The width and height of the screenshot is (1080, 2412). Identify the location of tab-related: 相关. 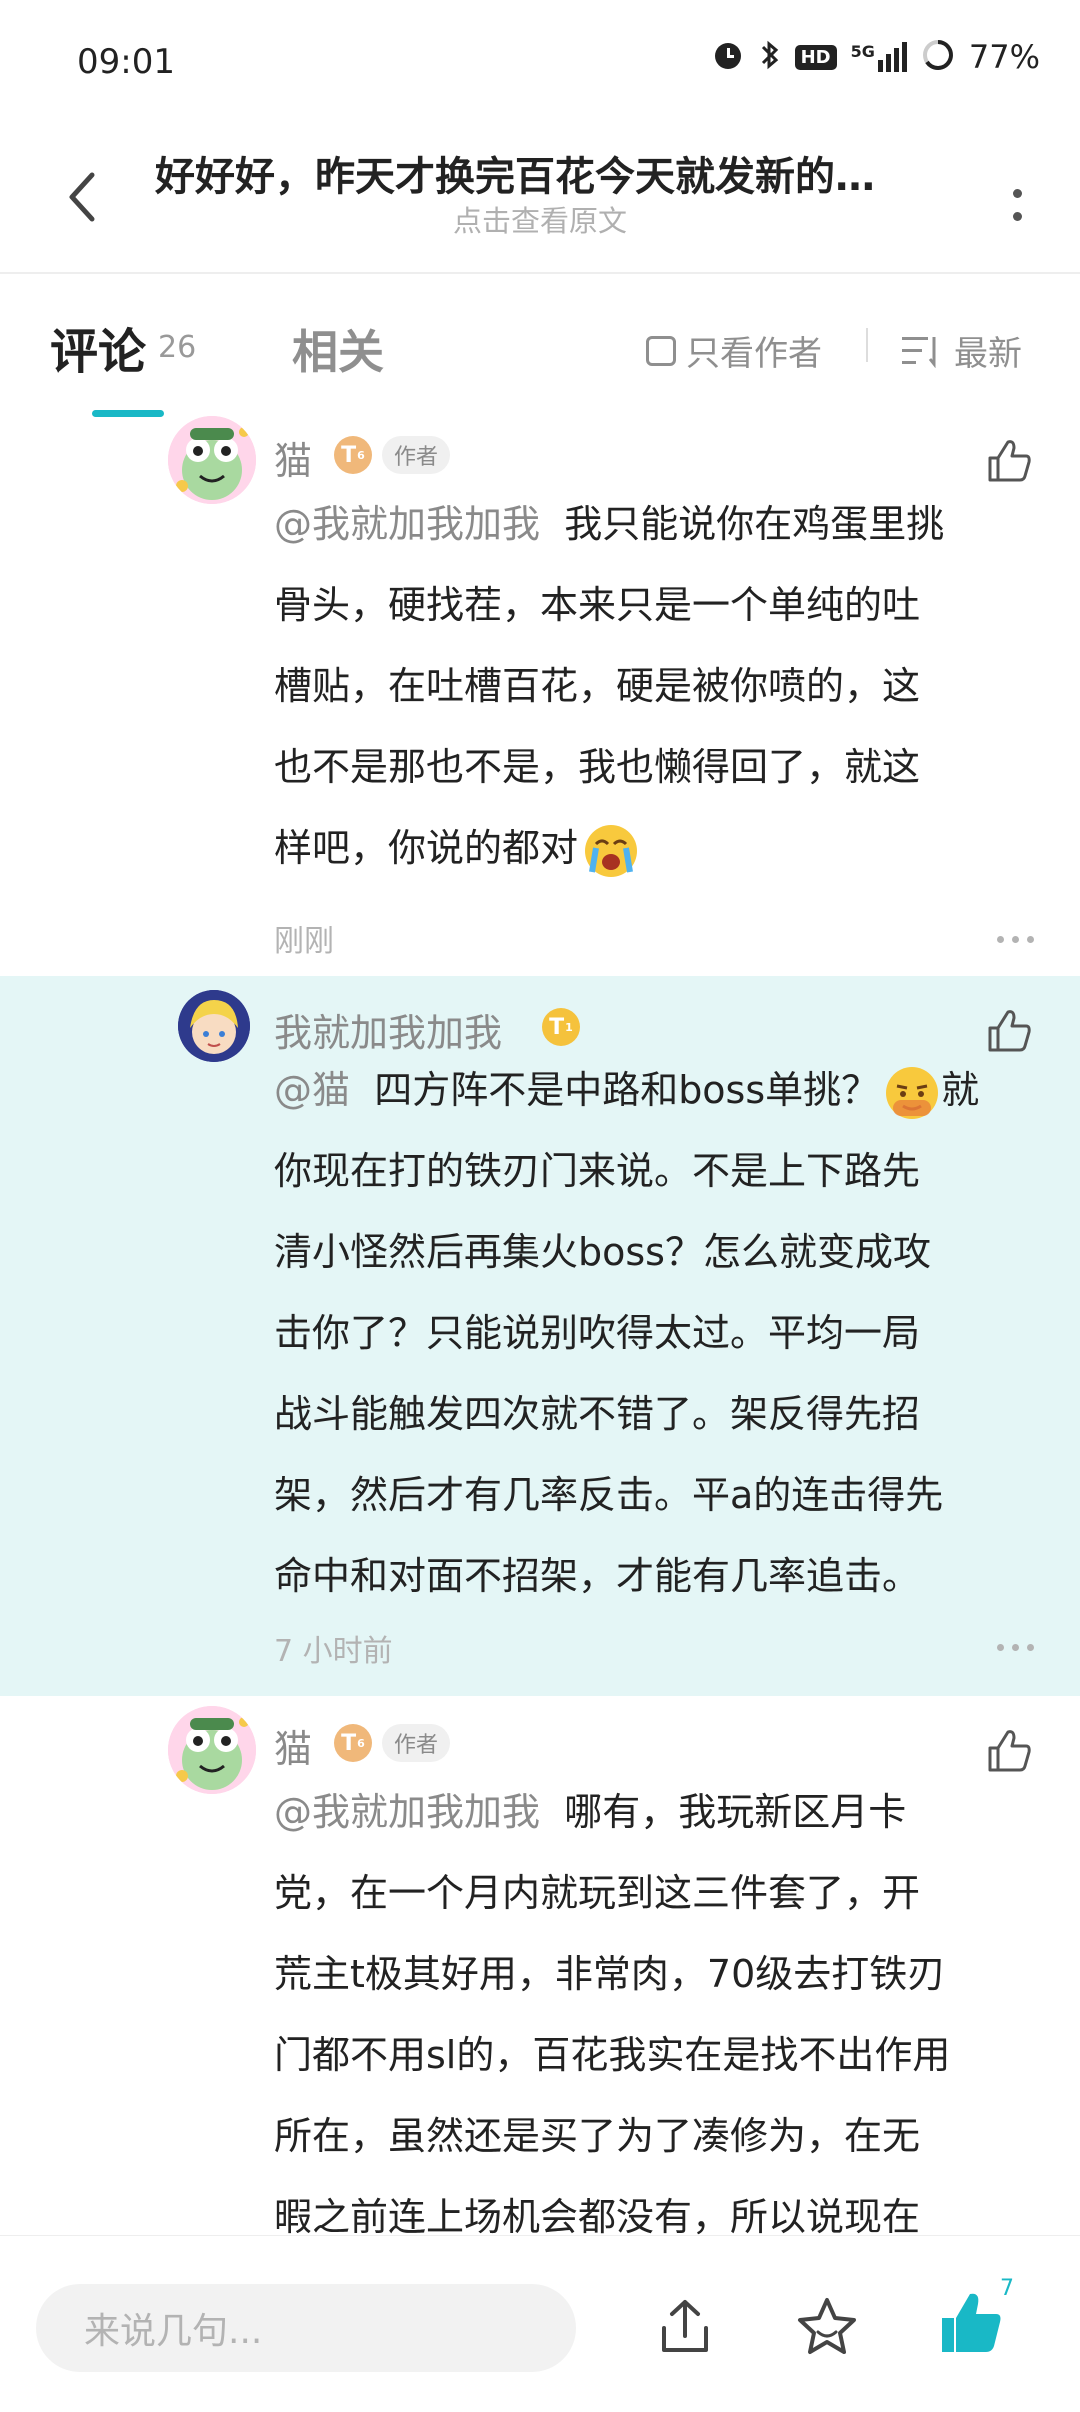
(338, 349).